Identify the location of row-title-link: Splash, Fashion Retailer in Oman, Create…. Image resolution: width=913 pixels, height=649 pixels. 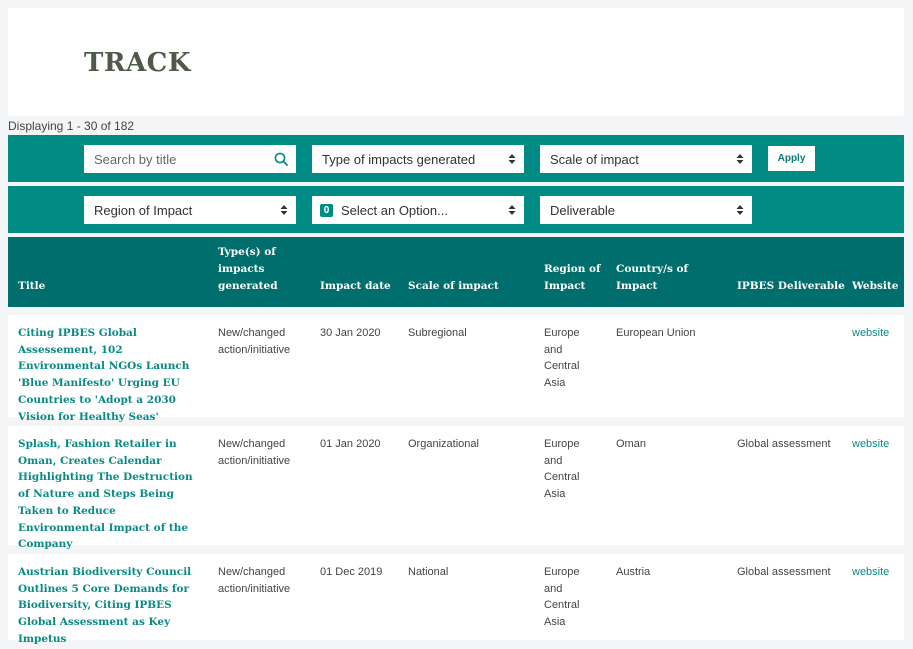
(110, 494).